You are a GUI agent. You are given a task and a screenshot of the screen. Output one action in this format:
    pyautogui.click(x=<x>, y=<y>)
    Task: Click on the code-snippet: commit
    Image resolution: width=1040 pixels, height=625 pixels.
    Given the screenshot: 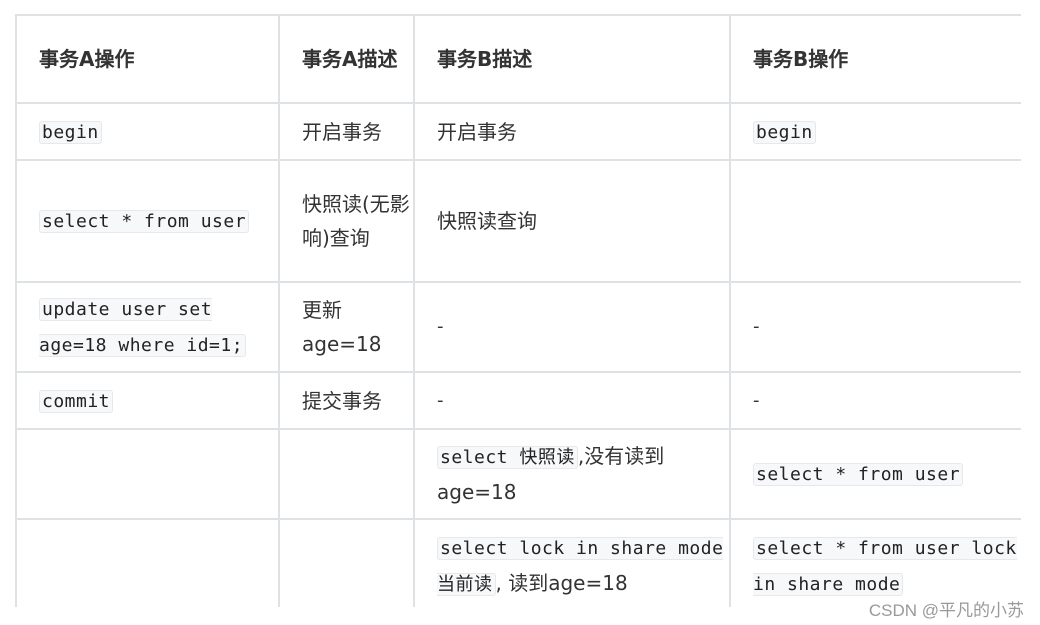 What is the action you would take?
    pyautogui.click(x=76, y=401)
    